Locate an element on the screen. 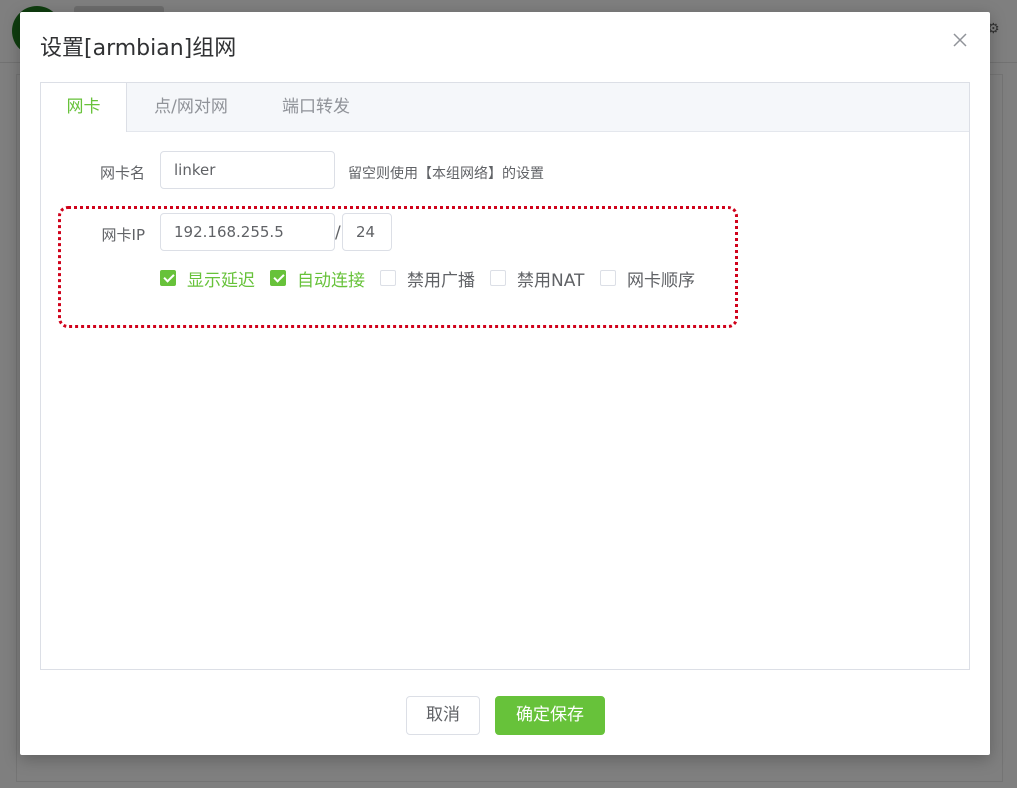 The height and width of the screenshot is (788, 1017). tab-p2p-network: 点/网对网 is located at coordinates (191, 107).